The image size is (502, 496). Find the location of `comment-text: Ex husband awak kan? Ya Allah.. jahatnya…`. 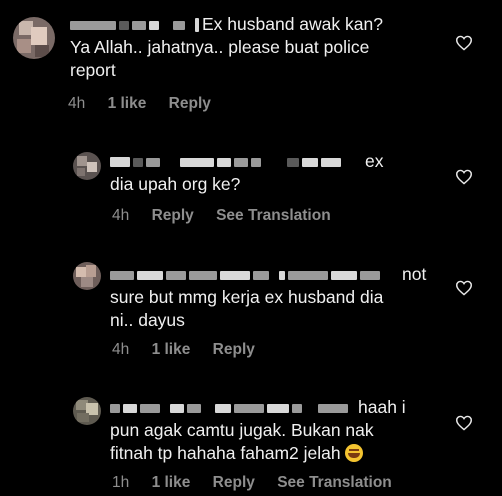

comment-text: Ex husband awak kan? Ya Allah.. jahatnya… is located at coordinates (226, 47).